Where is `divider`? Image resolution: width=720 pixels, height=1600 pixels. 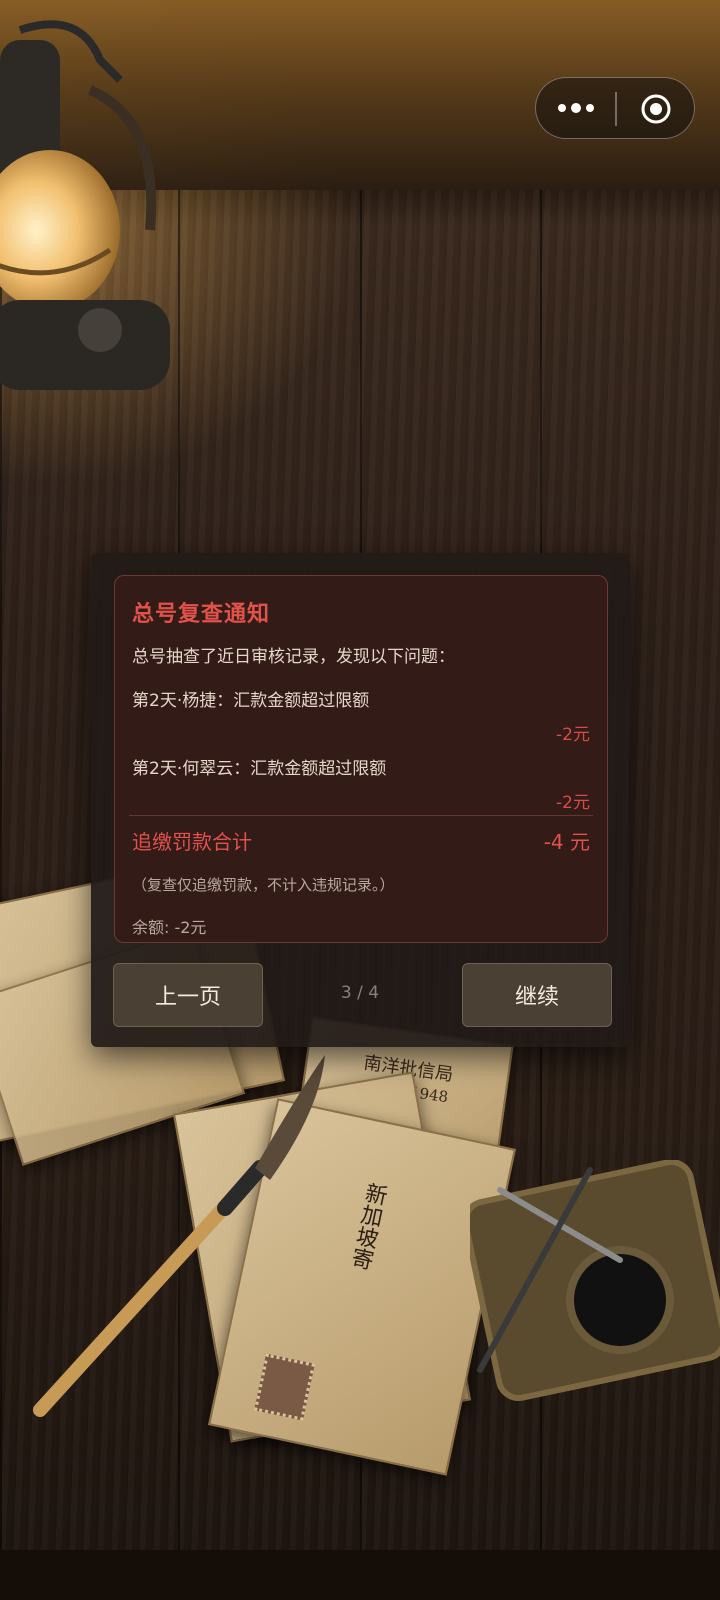
divider is located at coordinates (361, 815).